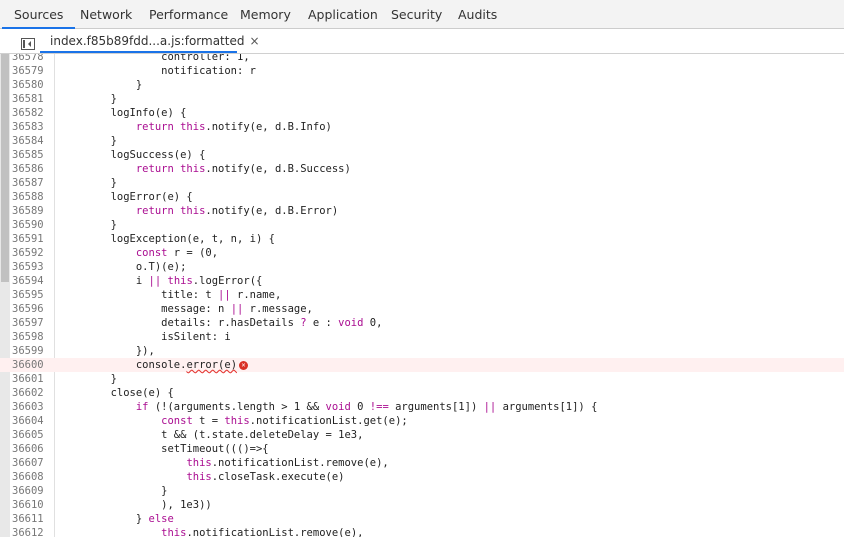  Describe the element at coordinates (422, 351) in the screenshot. I see `code-line: 36599 }),` at that location.